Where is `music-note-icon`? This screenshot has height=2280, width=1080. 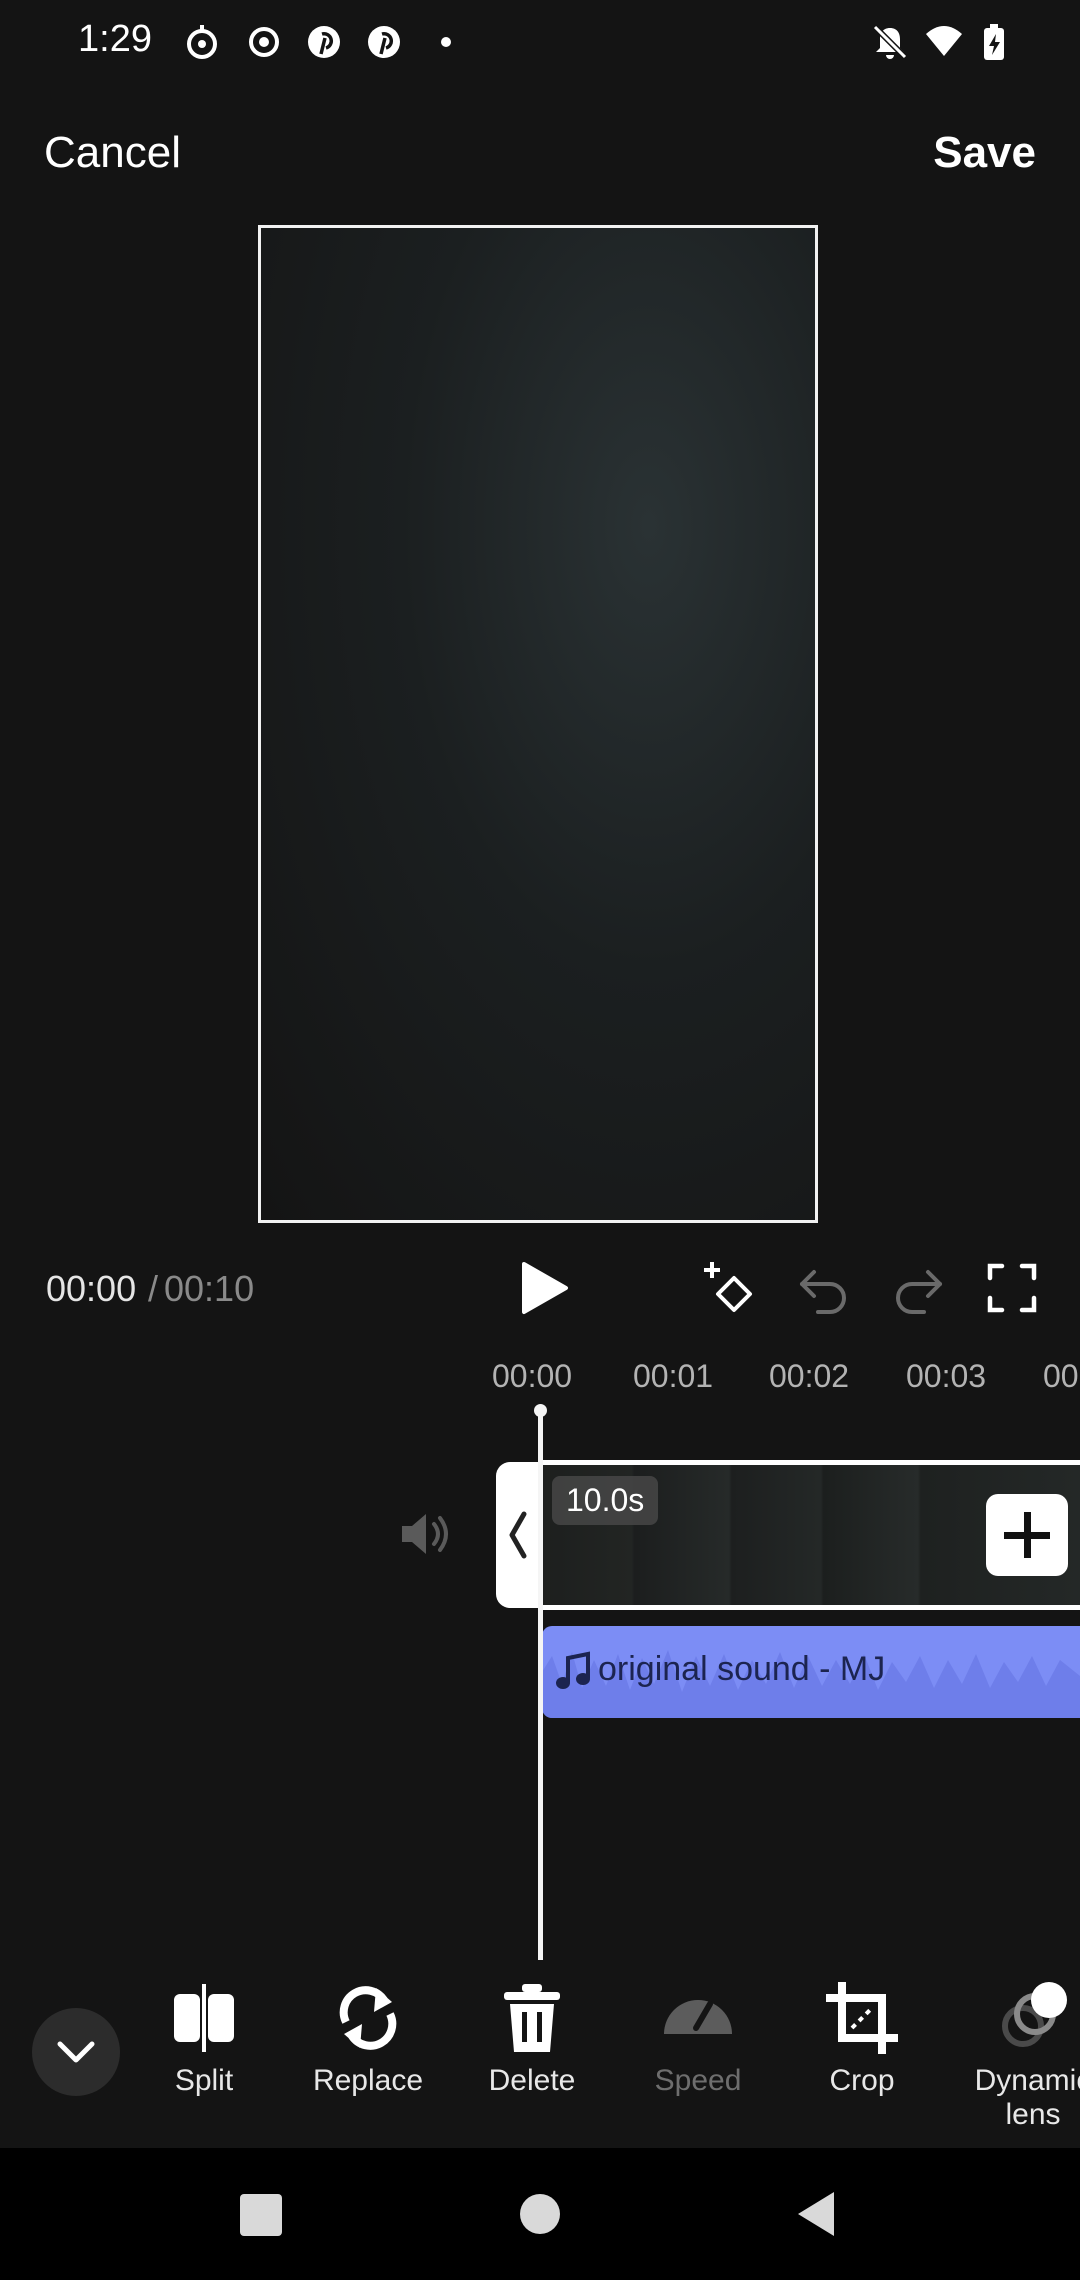 music-note-icon is located at coordinates (573, 1670).